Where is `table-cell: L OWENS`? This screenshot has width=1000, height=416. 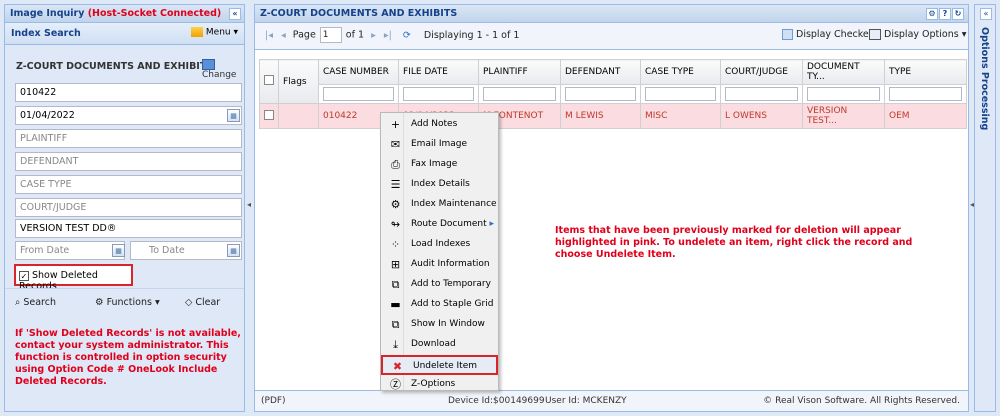 table-cell: L OWENS is located at coordinates (761, 116).